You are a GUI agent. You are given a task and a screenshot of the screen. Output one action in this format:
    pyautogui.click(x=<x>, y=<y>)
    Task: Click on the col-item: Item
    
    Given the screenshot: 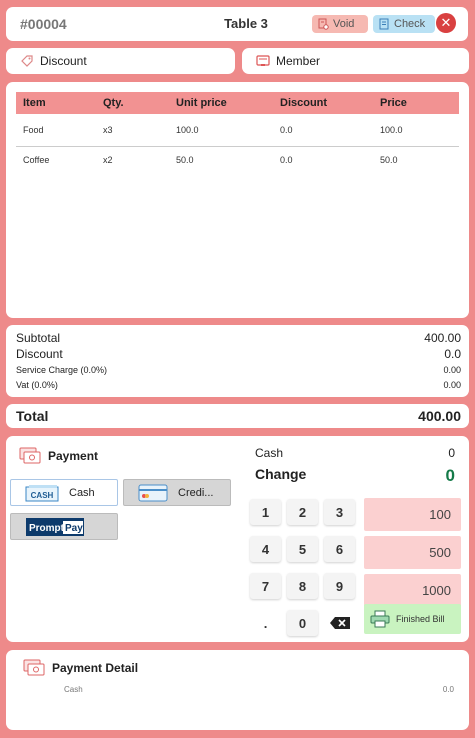 What is the action you would take?
    pyautogui.click(x=34, y=103)
    